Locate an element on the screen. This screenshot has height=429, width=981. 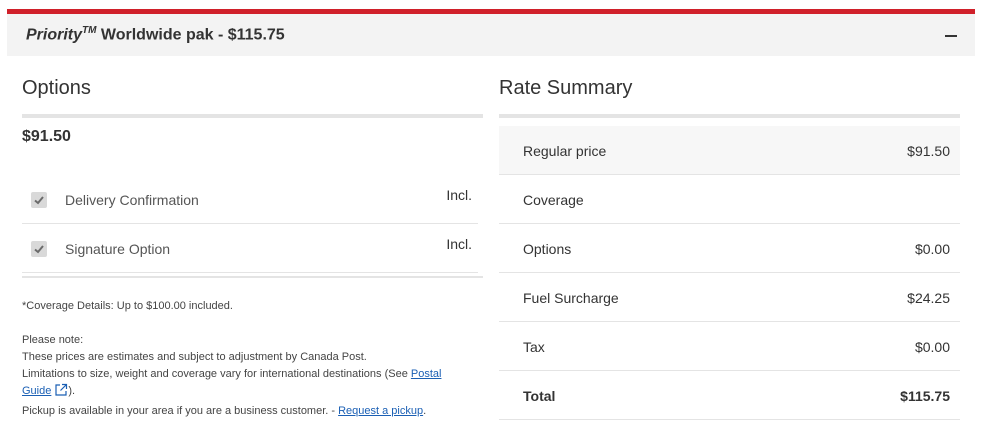
rate-summary-divider is located at coordinates (729, 116).